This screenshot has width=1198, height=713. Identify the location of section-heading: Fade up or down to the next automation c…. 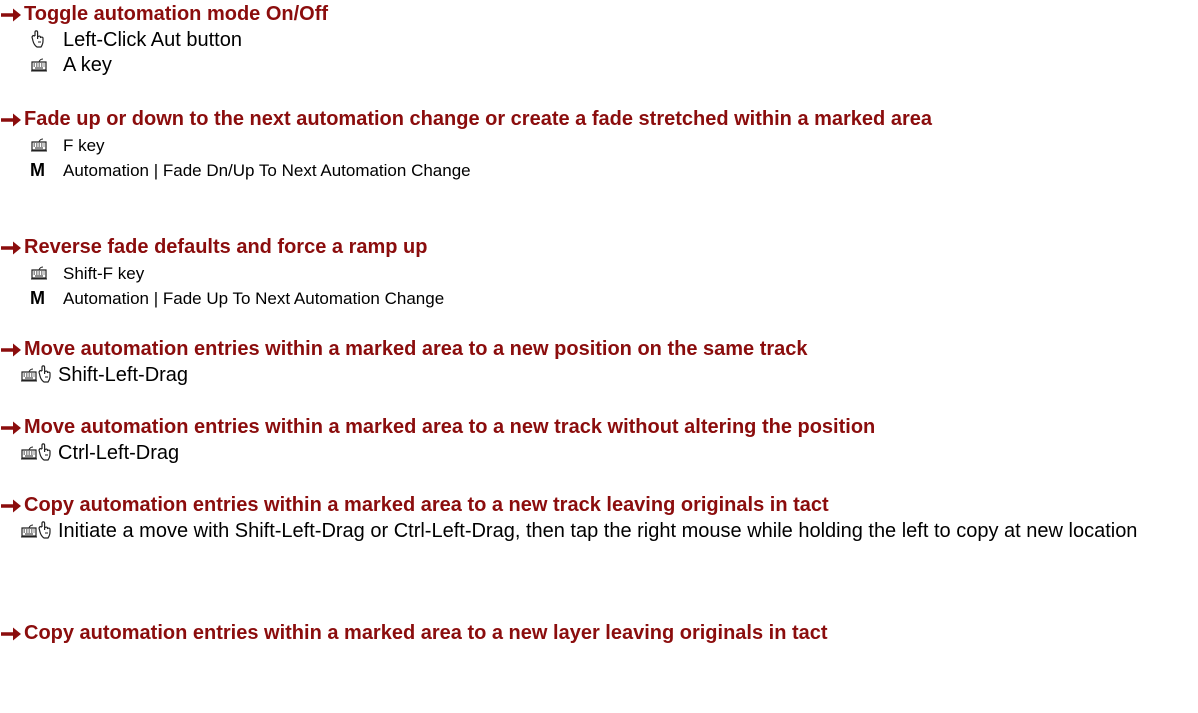
(599, 119).